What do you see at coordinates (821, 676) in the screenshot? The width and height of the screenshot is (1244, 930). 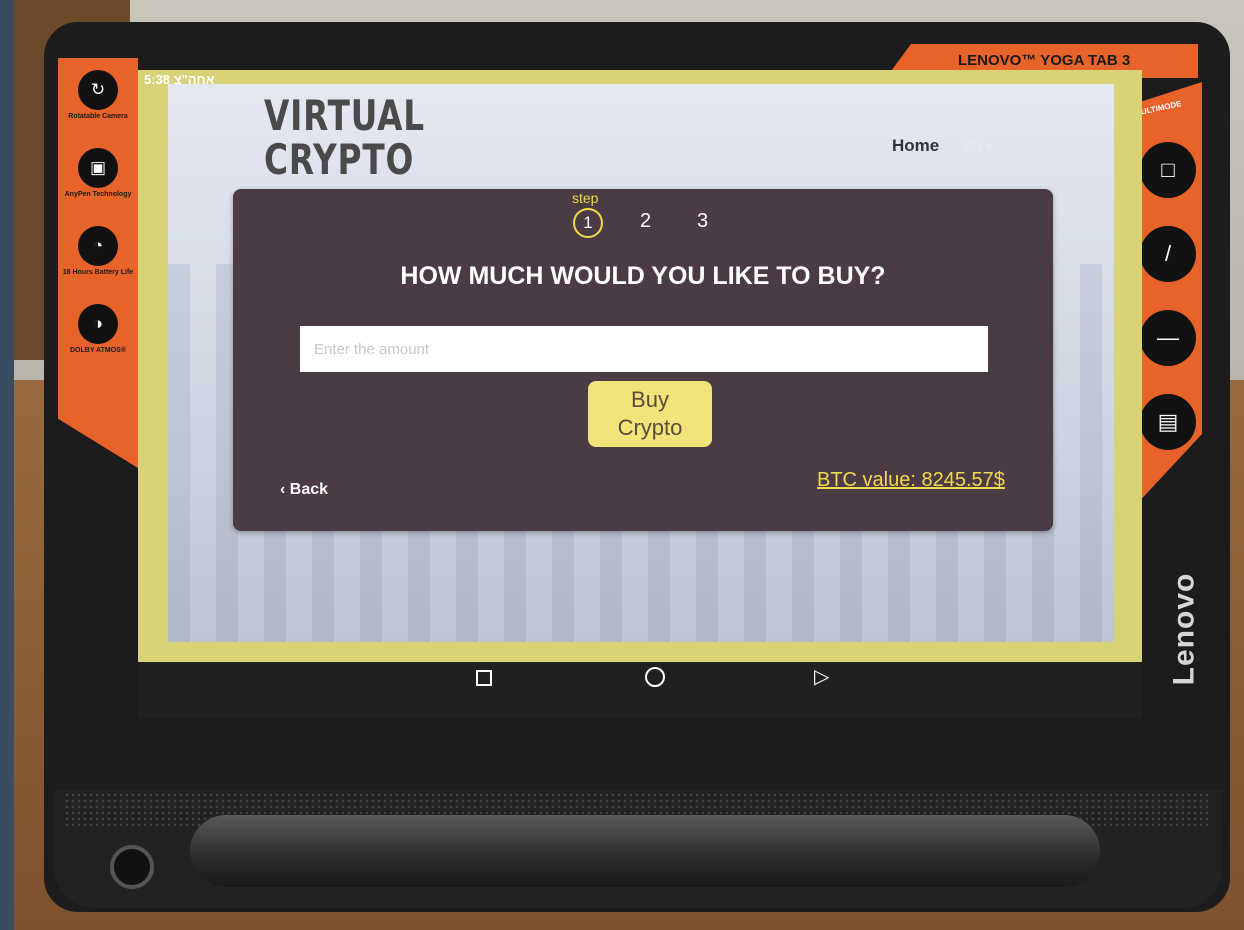 I see `back-nav-icon: ▷` at bounding box center [821, 676].